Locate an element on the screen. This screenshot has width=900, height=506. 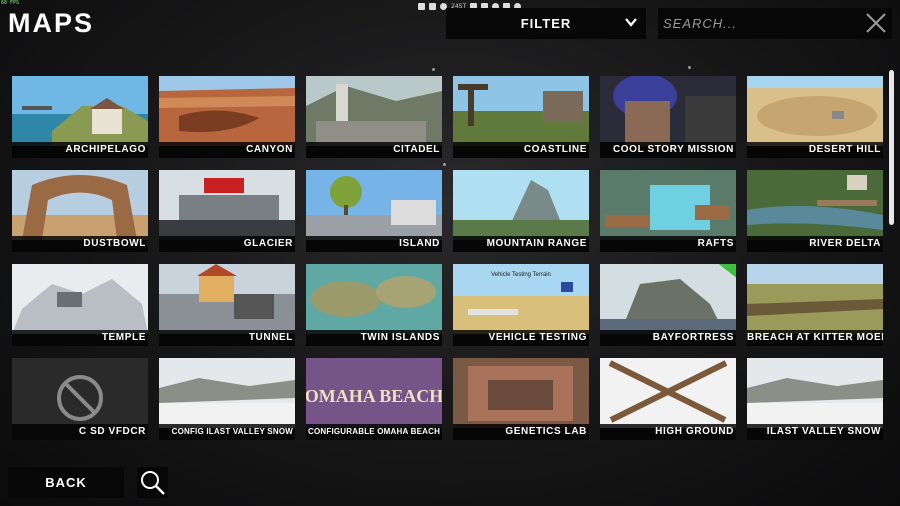
map-name: MOUNTAIN RANGE is located at coordinates (521, 244).